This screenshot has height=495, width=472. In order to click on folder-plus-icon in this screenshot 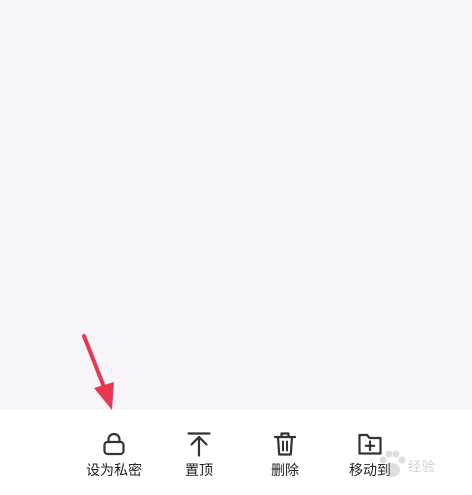, I will do `click(370, 444)`.